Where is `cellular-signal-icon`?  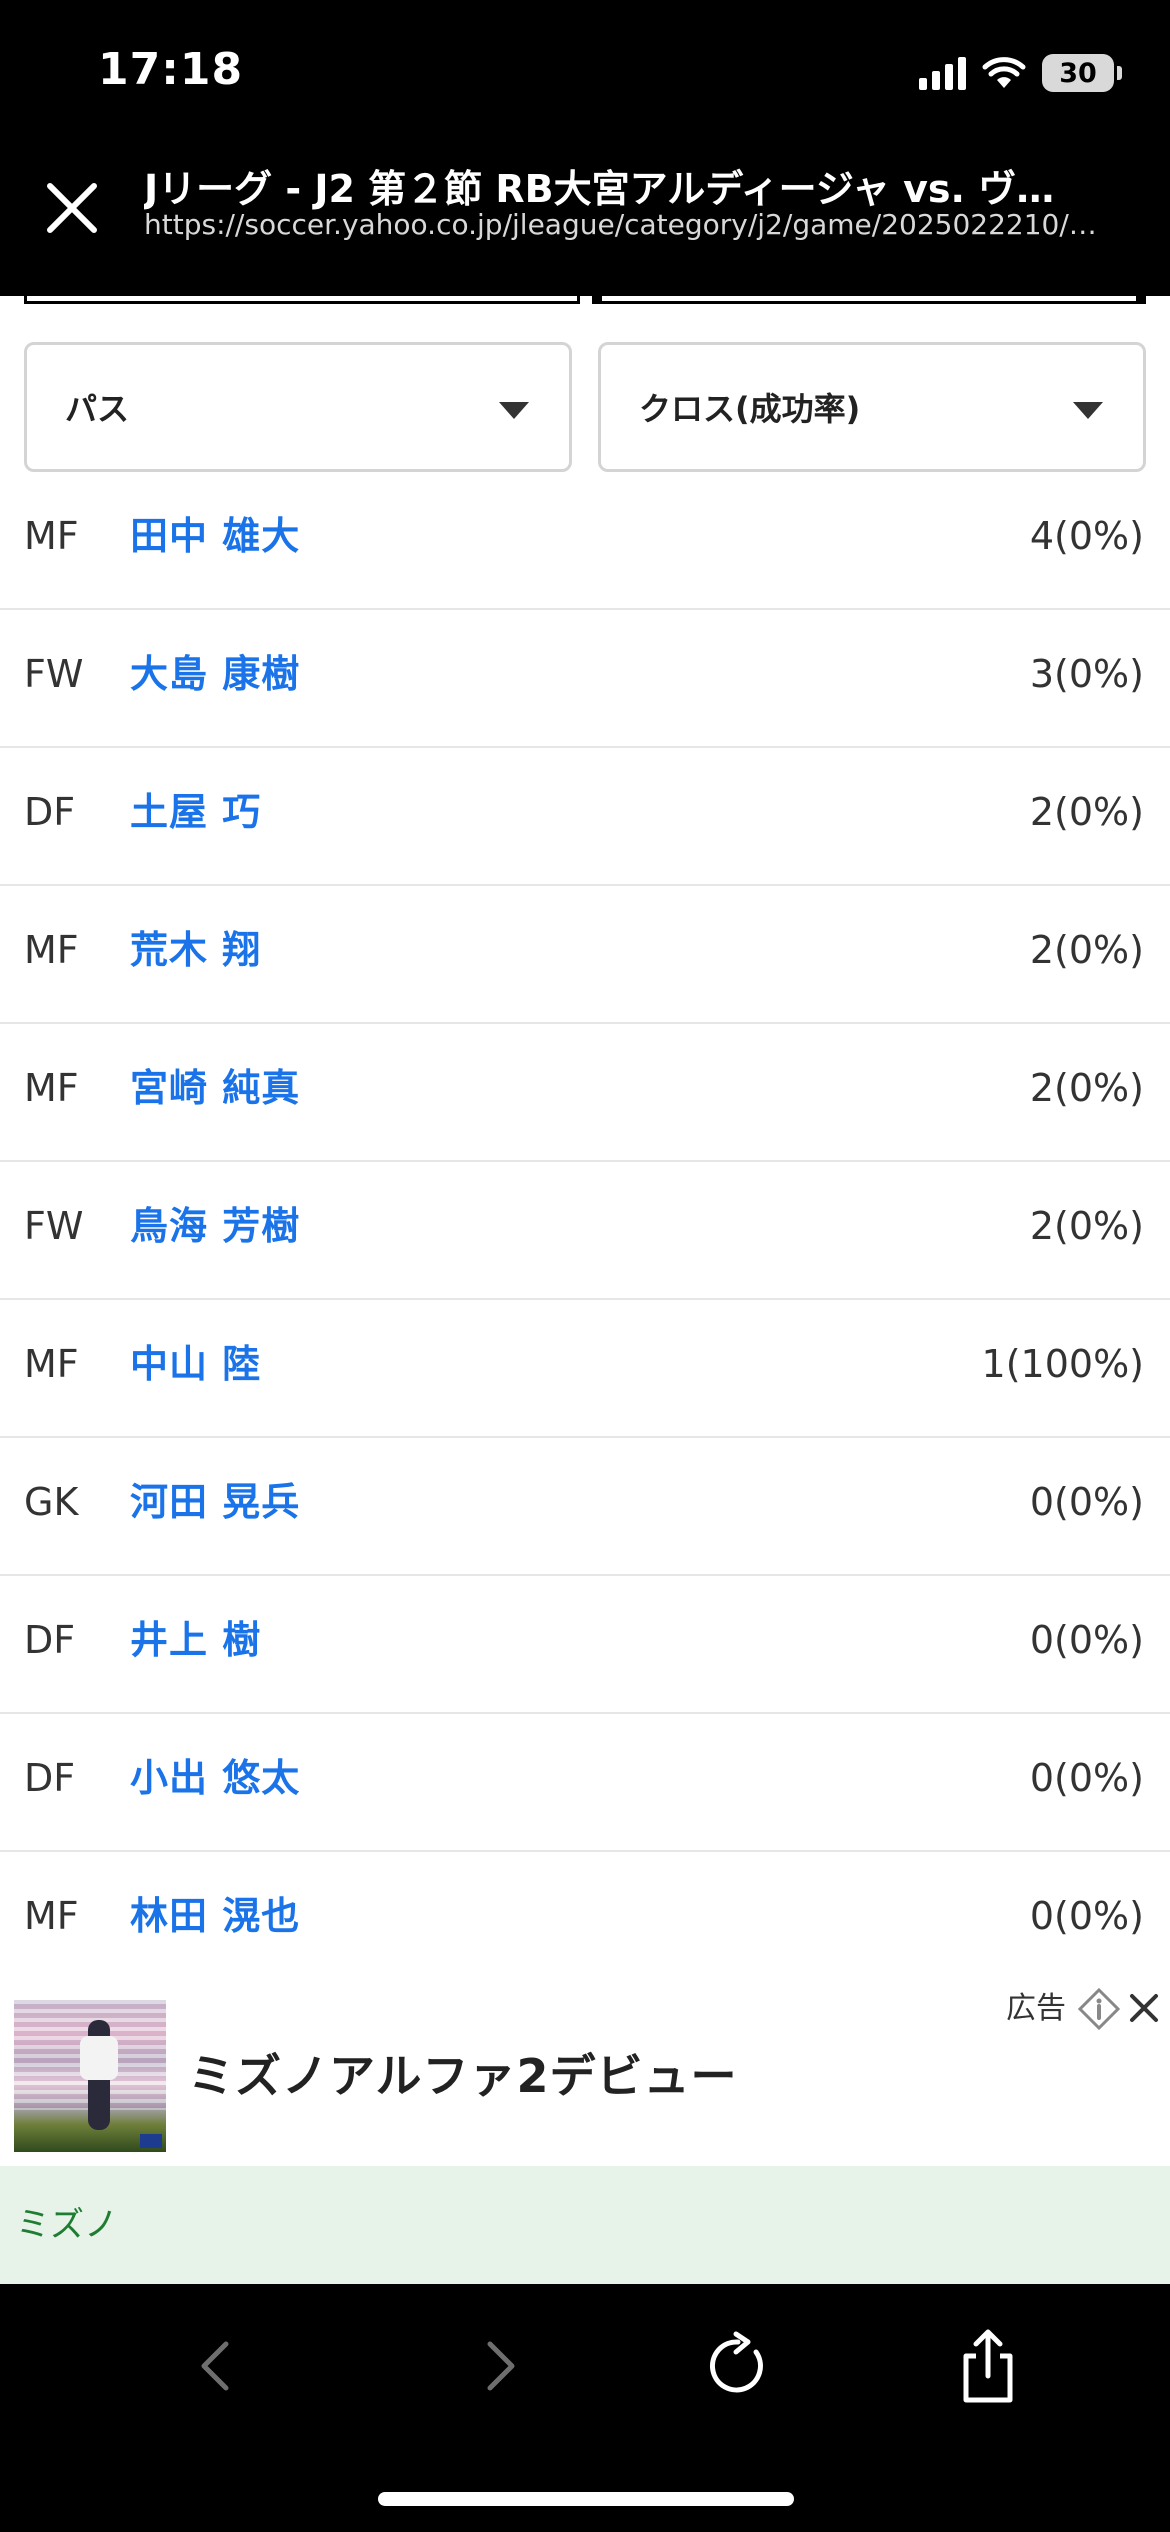 cellular-signal-icon is located at coordinates (942, 73).